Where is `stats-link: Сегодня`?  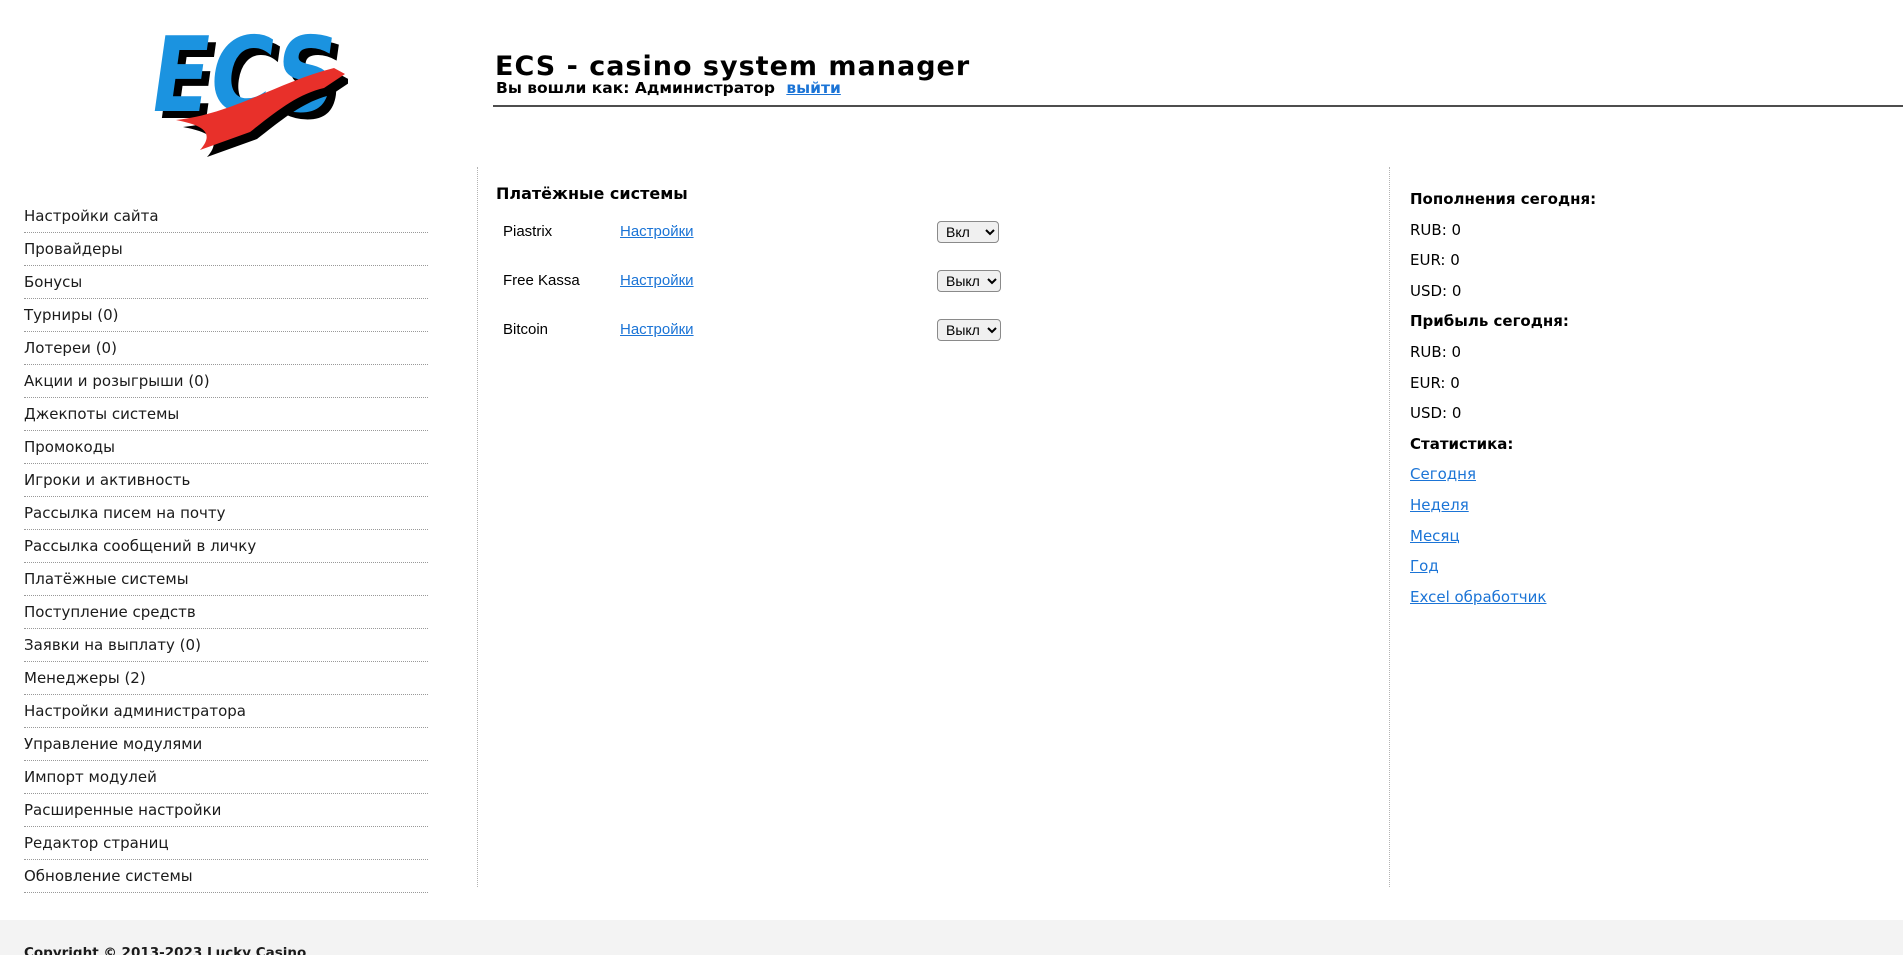 stats-link: Сегодня is located at coordinates (1443, 474).